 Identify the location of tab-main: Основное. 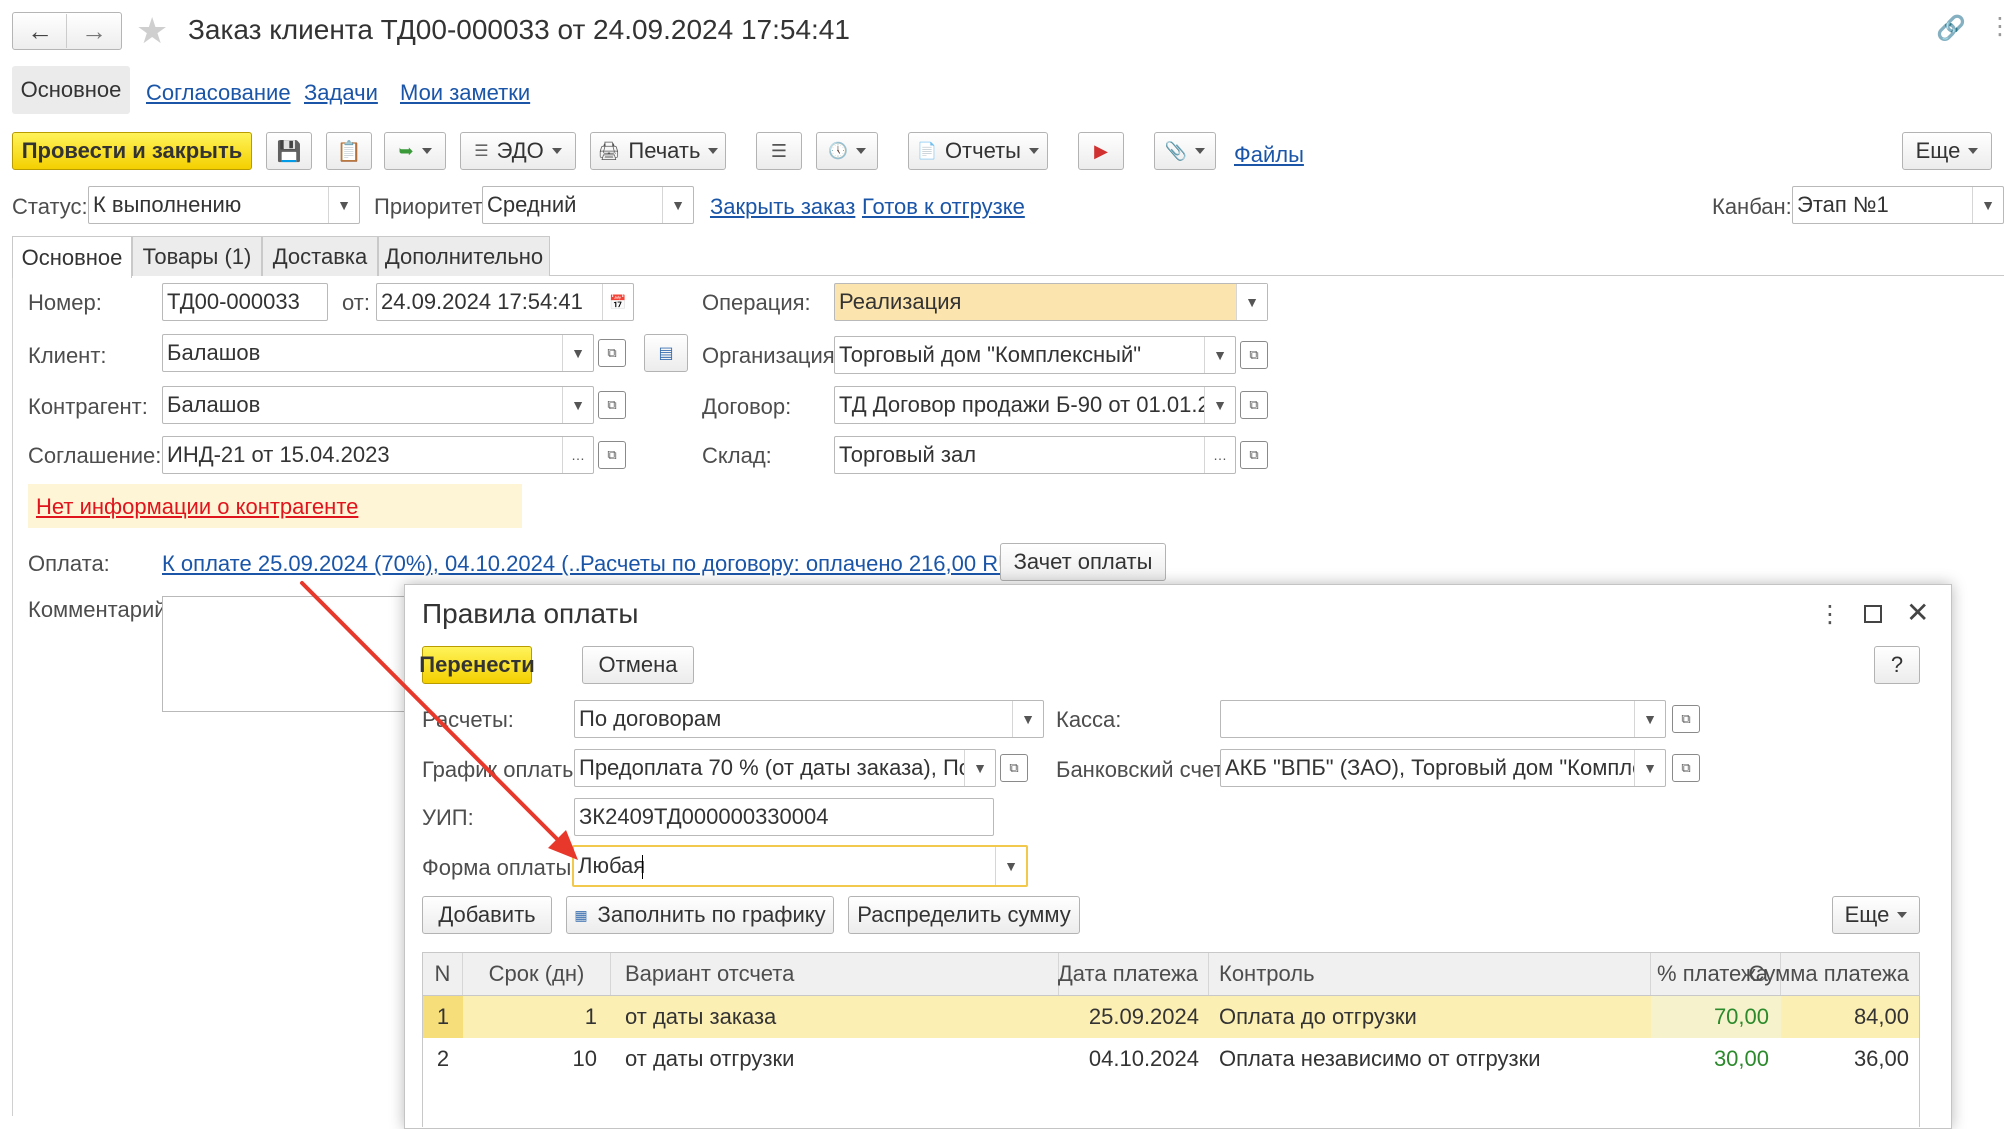
(72, 257).